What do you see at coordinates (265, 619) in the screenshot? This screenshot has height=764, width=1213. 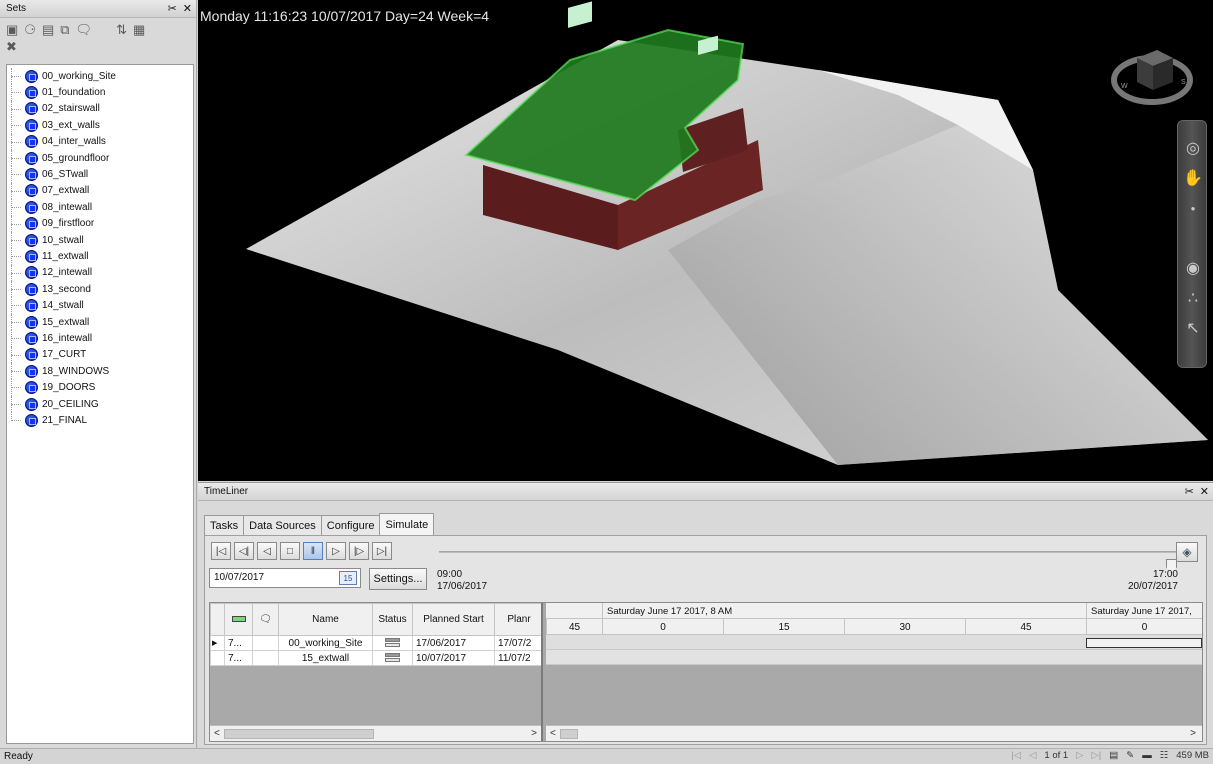 I see `comment-column-icon: 🗨` at bounding box center [265, 619].